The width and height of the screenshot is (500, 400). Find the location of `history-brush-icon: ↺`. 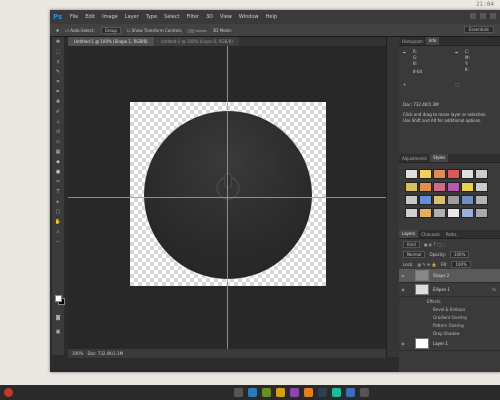

history-brush-icon: ↺ is located at coordinates (58, 132).